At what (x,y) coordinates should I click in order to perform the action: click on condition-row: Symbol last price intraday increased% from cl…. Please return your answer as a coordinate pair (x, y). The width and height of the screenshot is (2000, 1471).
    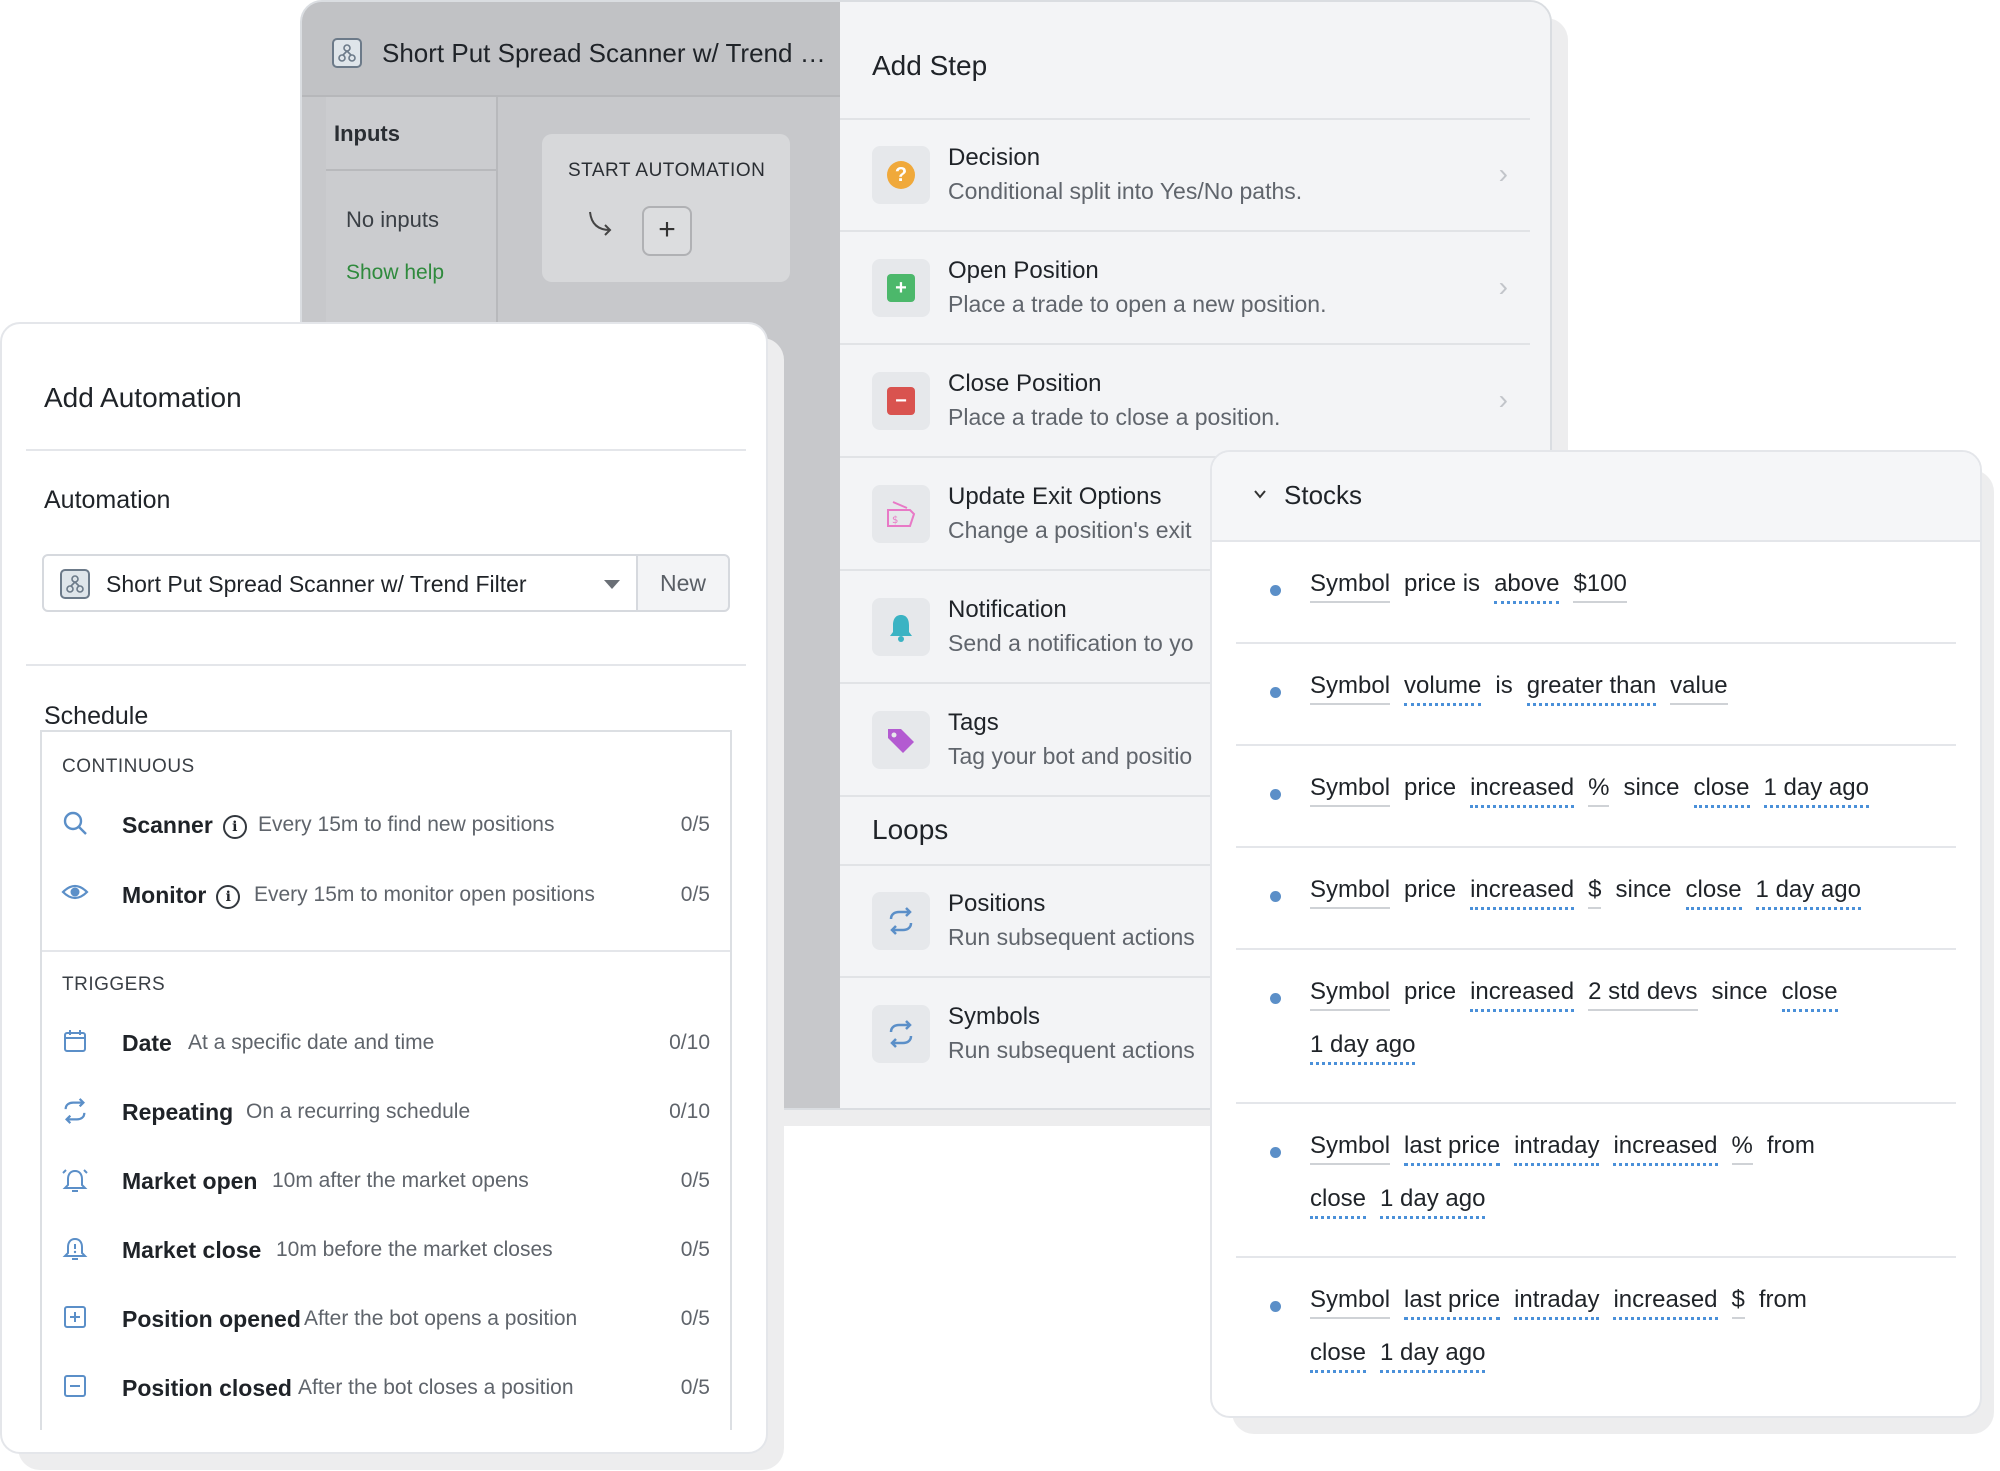
    Looking at the image, I should click on (1596, 1181).